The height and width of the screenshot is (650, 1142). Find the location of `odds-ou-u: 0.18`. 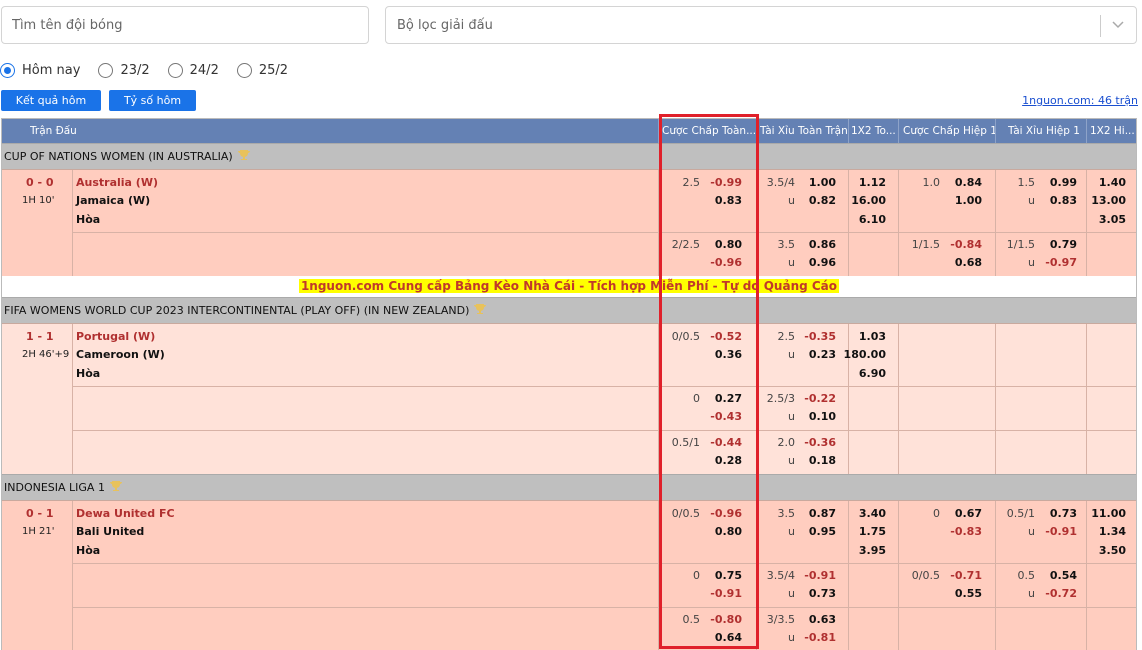

odds-ou-u: 0.18 is located at coordinates (822, 460).